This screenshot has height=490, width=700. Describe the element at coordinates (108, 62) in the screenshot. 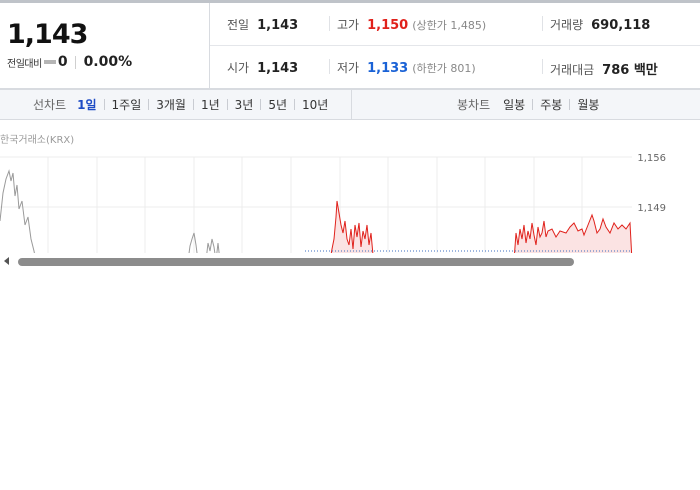

I see `change-rate: 0.00%` at that location.